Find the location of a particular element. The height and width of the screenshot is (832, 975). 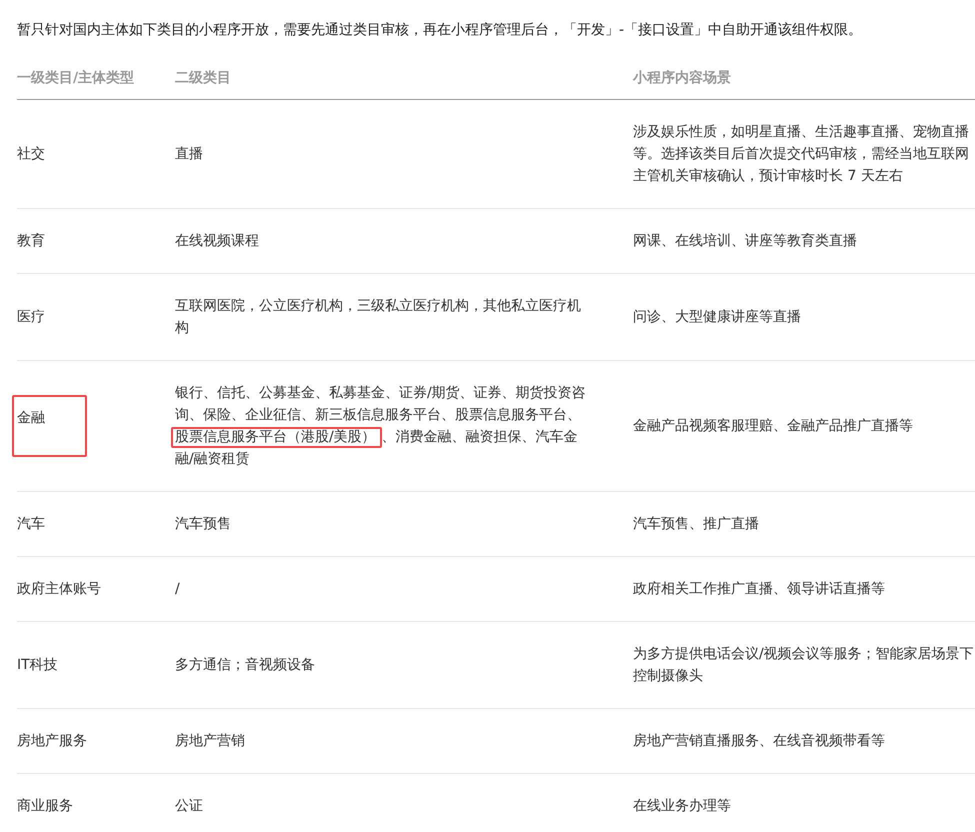

table-cell-text: 房地产营销 is located at coordinates (210, 741).